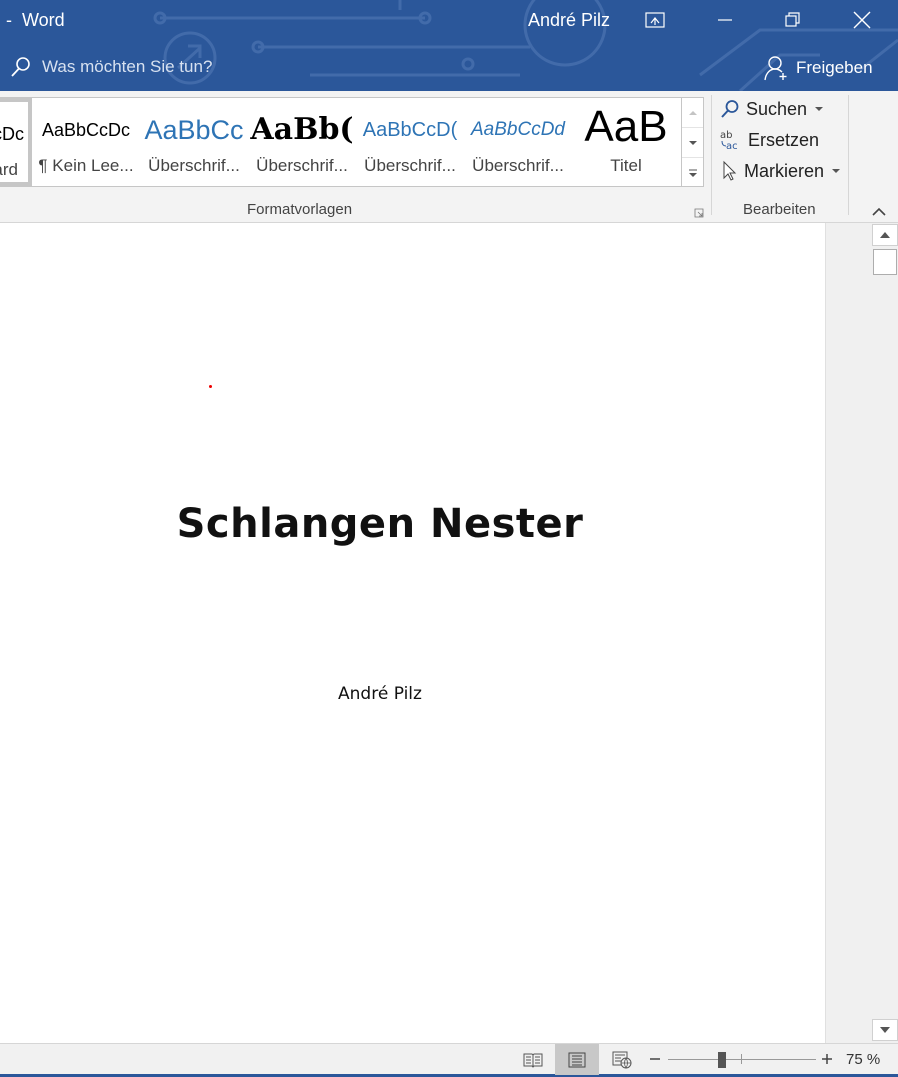 Image resolution: width=898 pixels, height=1077 pixels. Describe the element at coordinates (784, 170) in the screenshot. I see `select-label: Markieren` at that location.